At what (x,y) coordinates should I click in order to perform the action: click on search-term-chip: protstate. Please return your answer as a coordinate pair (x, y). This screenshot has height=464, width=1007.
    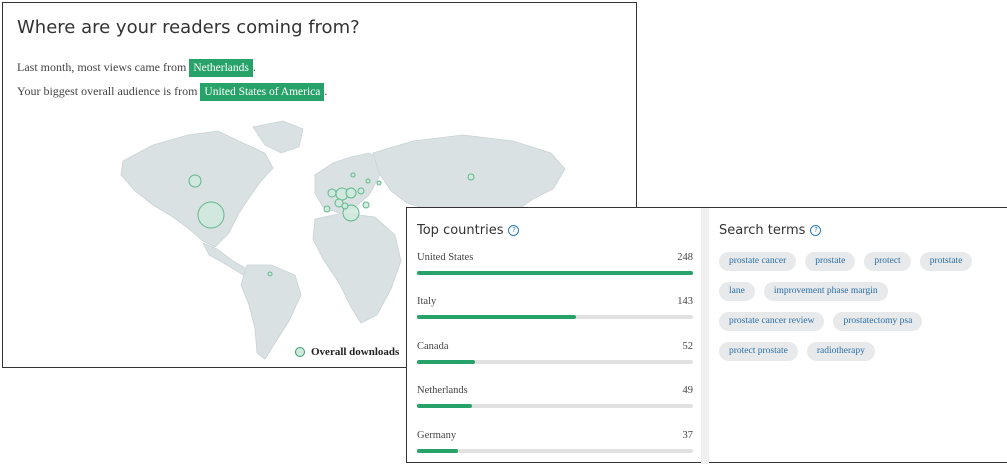
    Looking at the image, I should click on (946, 261).